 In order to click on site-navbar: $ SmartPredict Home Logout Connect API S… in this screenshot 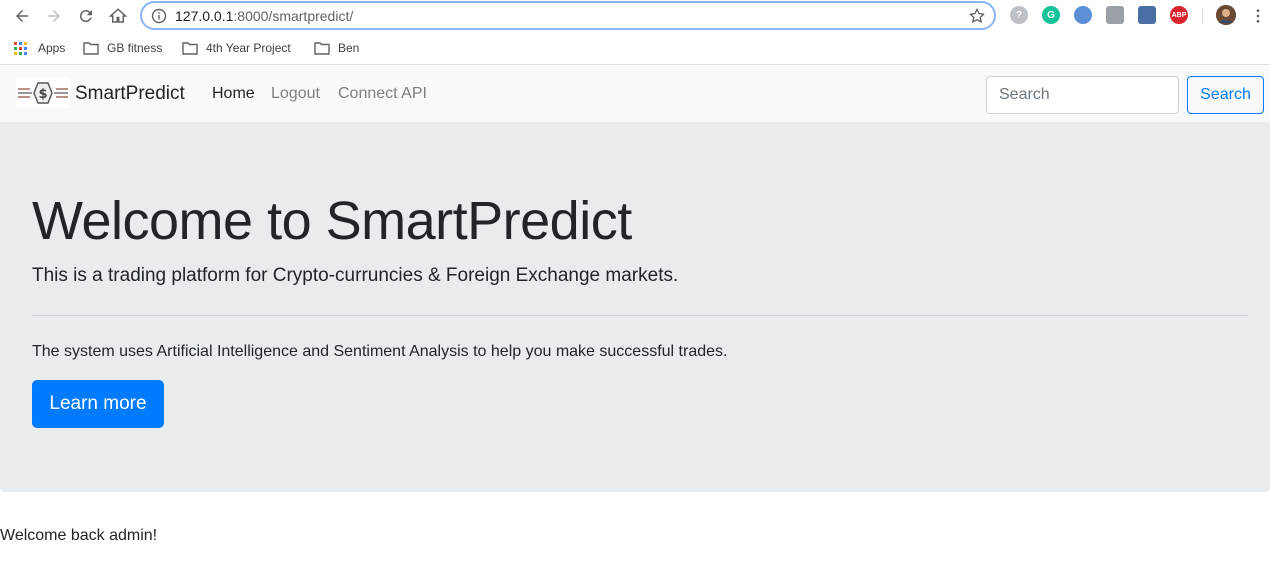, I will do `click(635, 94)`.